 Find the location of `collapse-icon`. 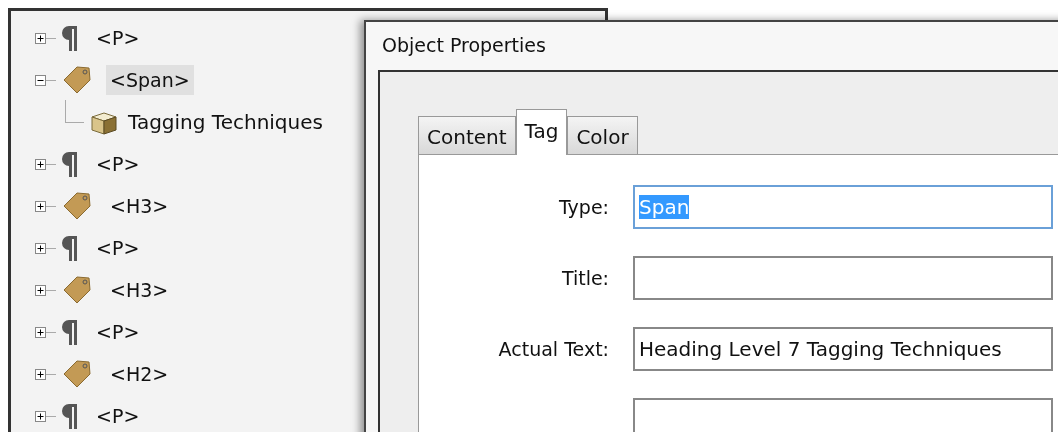

collapse-icon is located at coordinates (40, 80).